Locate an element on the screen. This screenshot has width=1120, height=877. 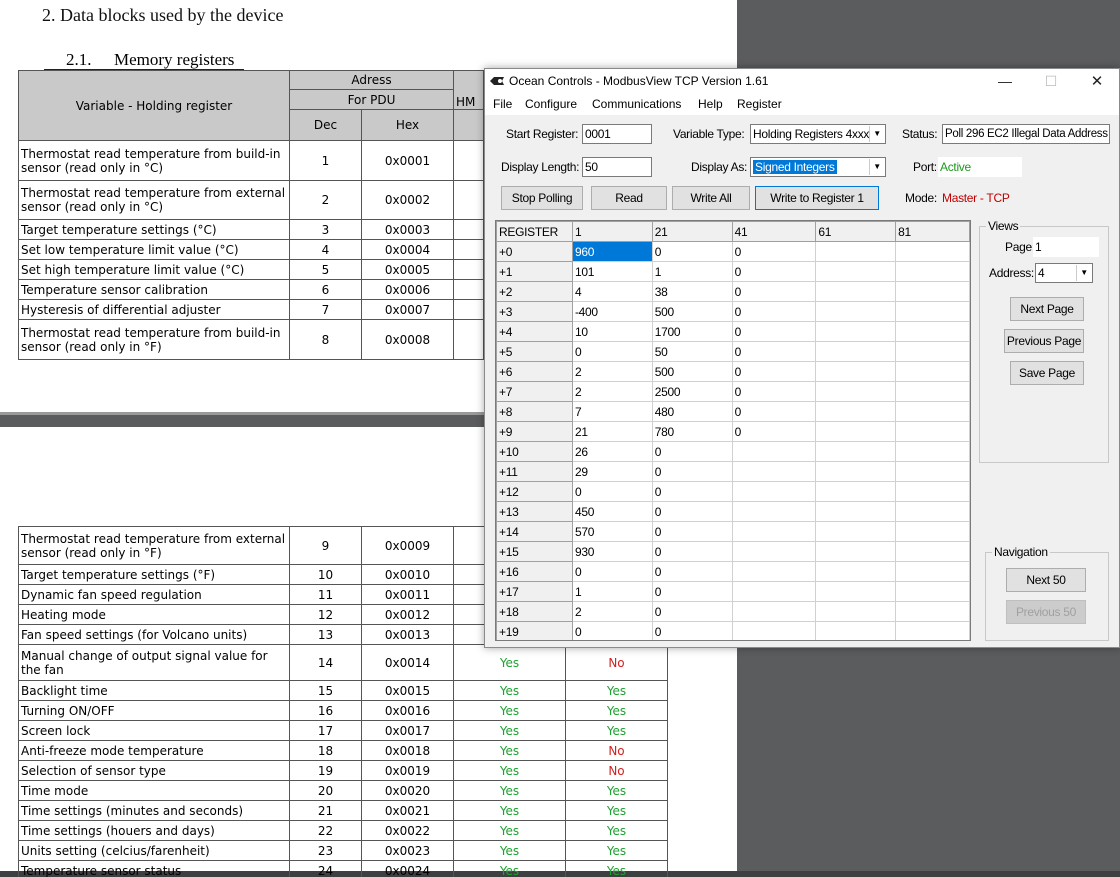
grid-column-header: 21 is located at coordinates (692, 231).